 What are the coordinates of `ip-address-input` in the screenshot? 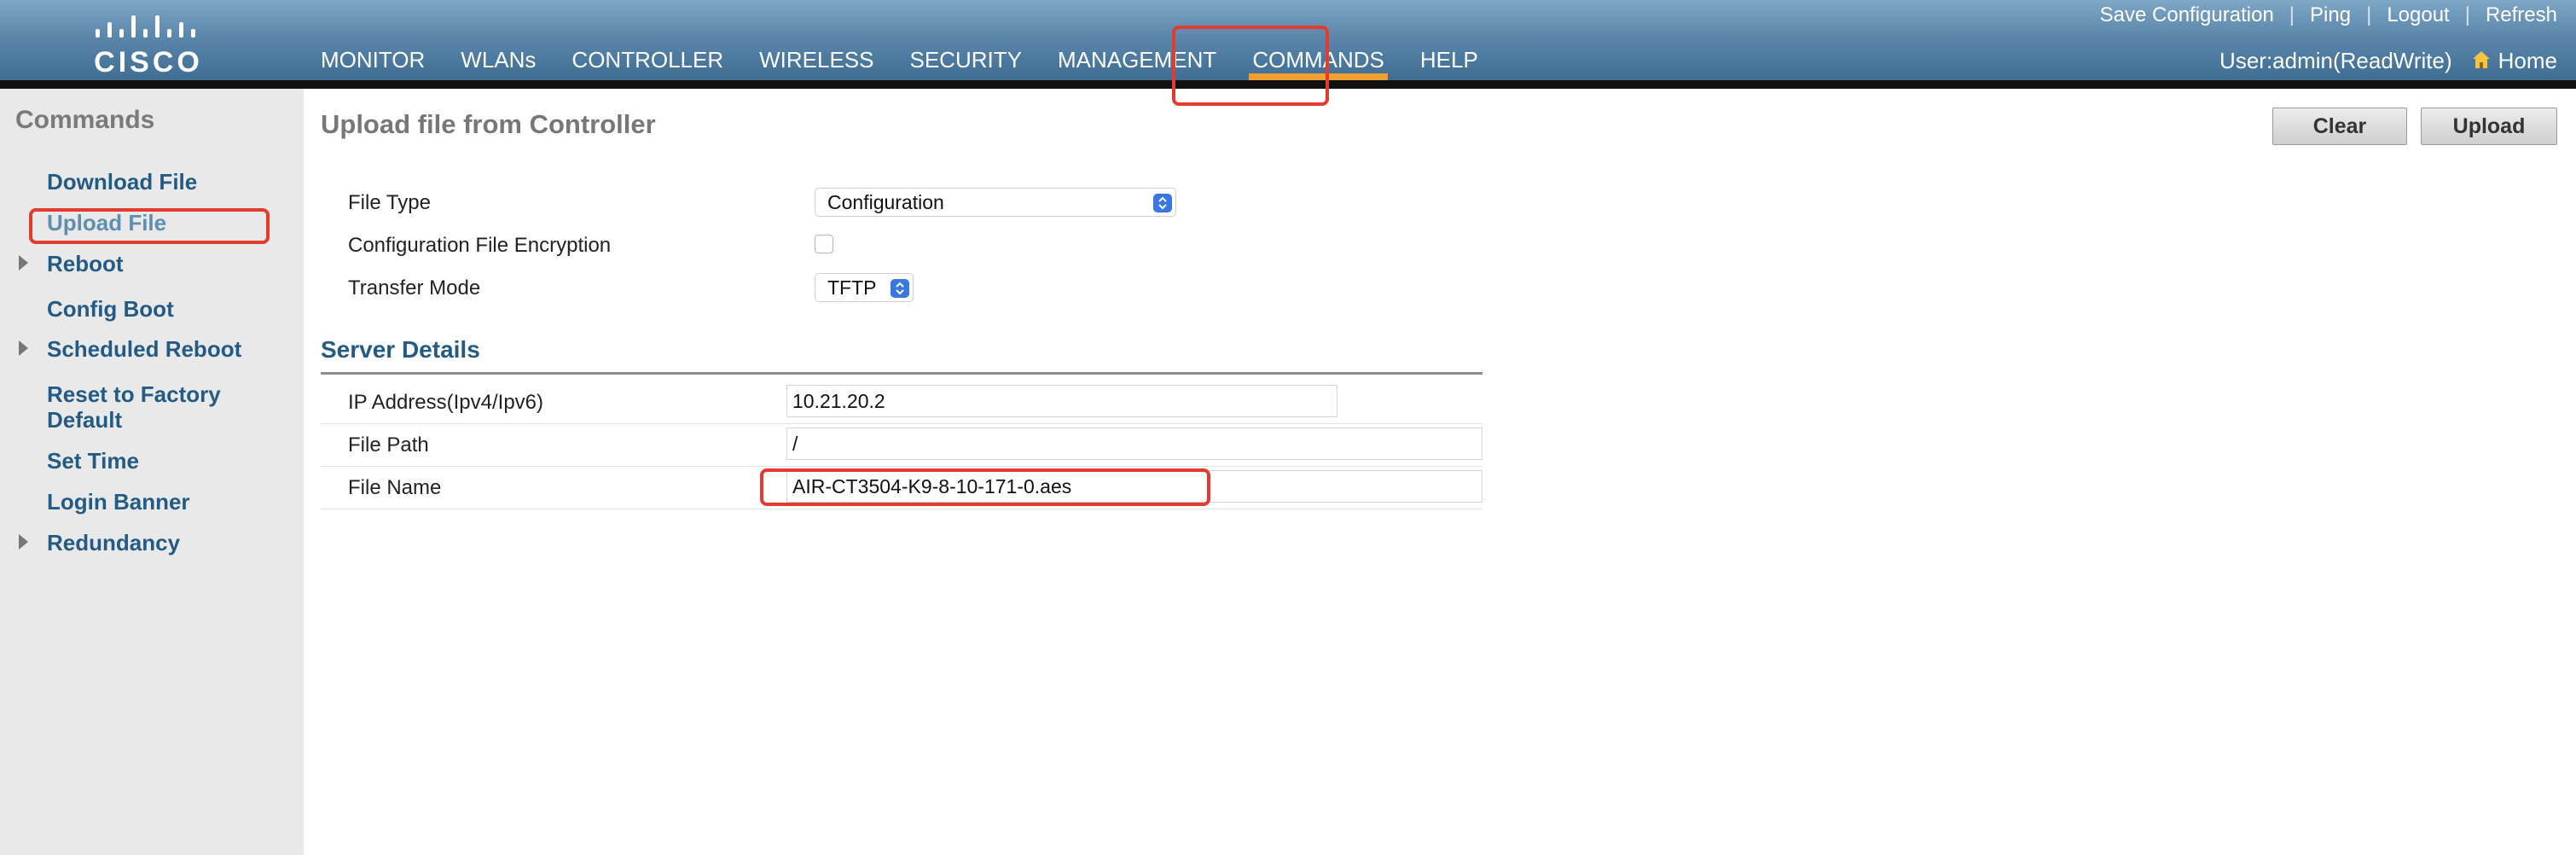 It's located at (1061, 401).